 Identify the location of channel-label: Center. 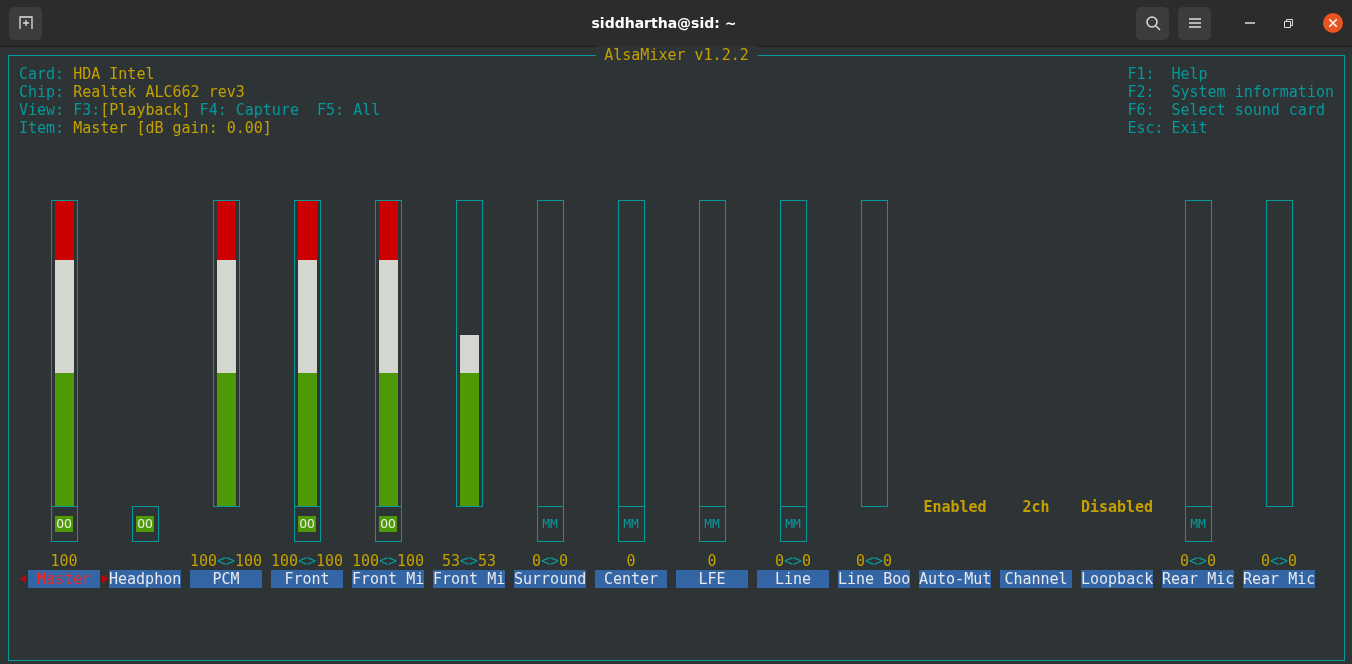
(631, 579).